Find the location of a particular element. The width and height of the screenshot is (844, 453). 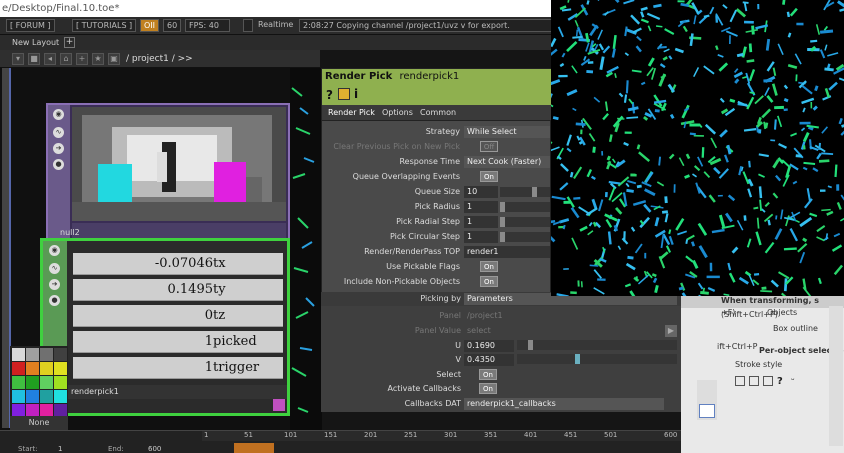

playhead-marker is located at coordinates (254, 448).